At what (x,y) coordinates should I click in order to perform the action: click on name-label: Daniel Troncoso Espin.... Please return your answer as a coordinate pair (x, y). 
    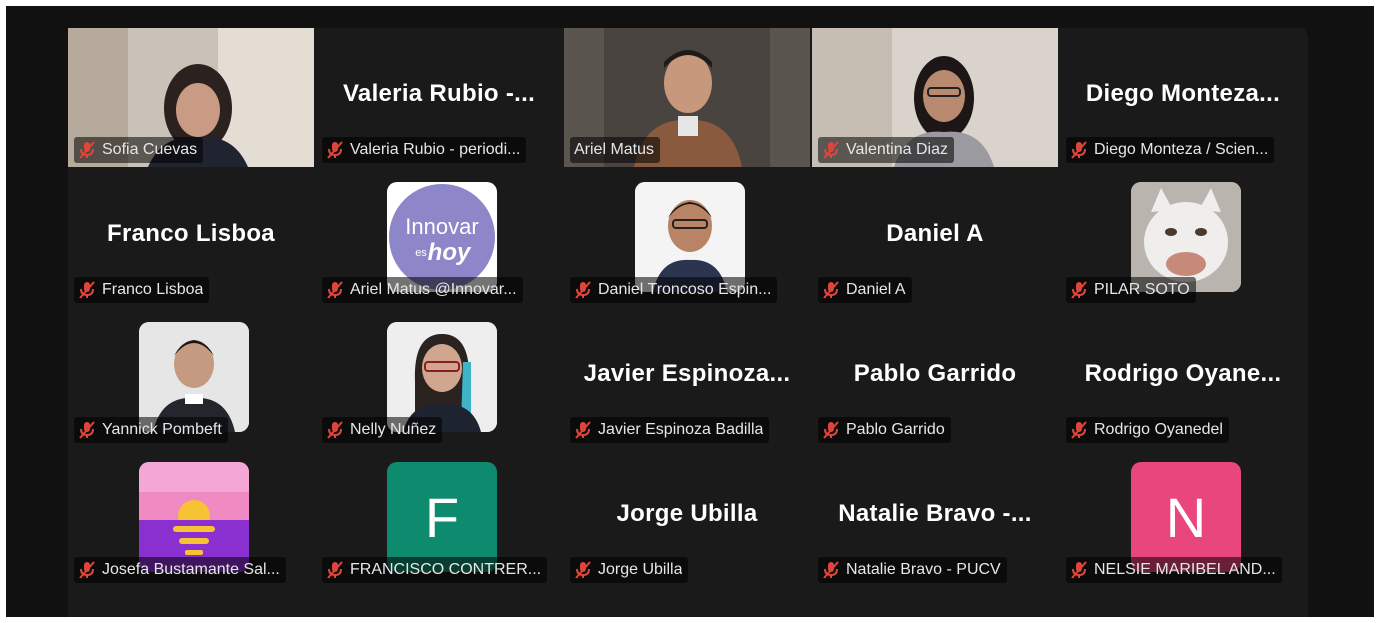
    Looking at the image, I should click on (674, 290).